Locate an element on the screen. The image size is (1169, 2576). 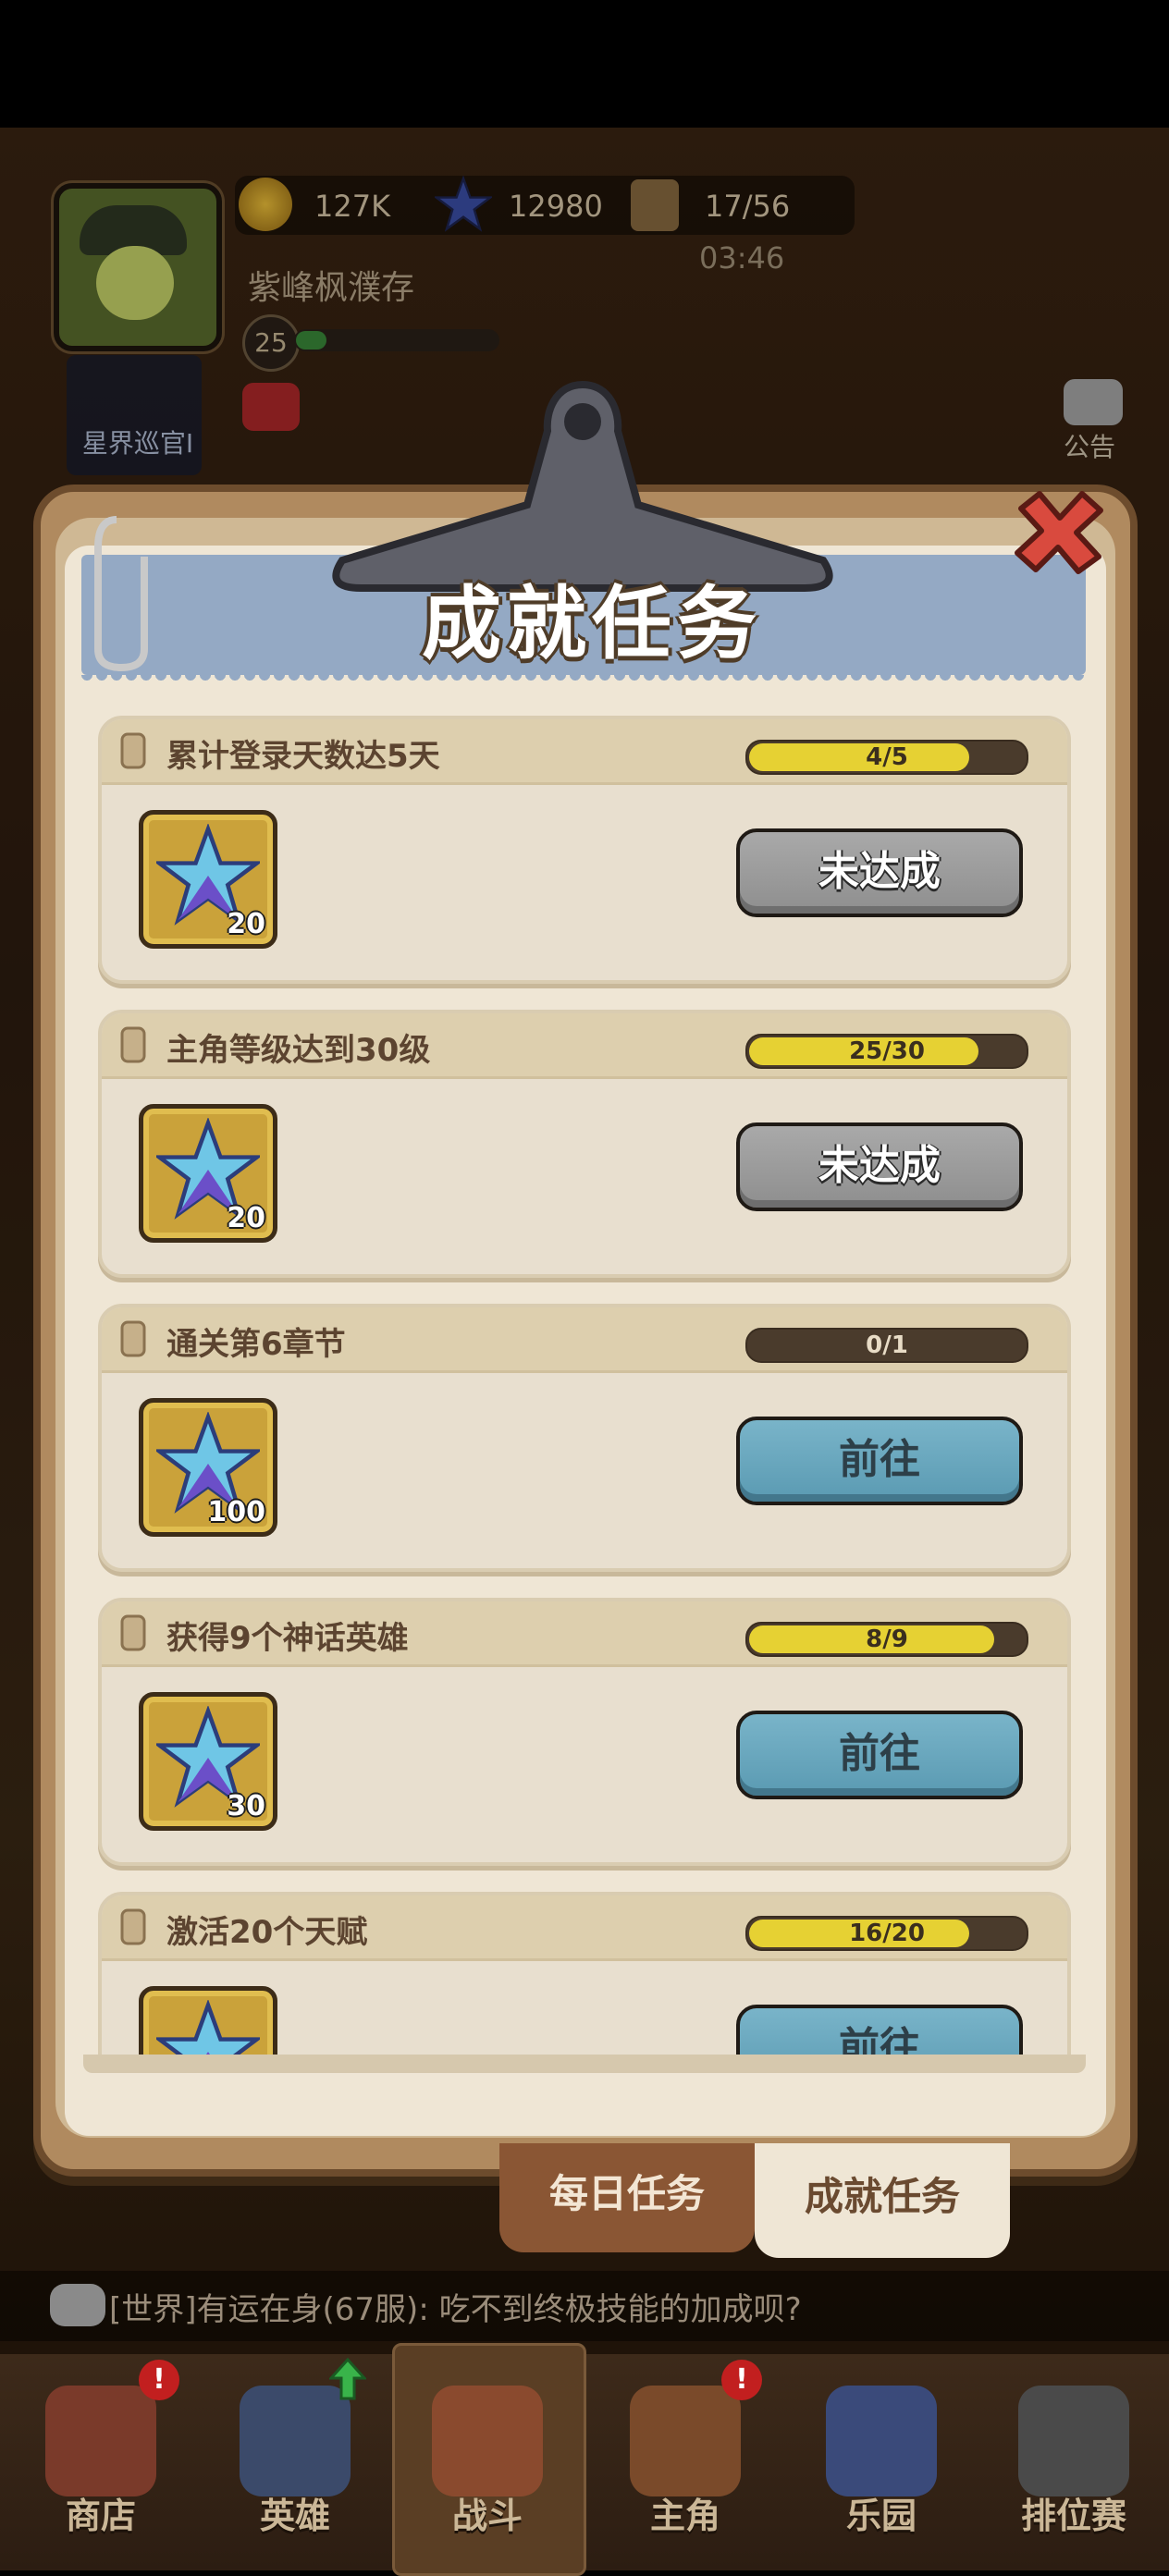
shop-alert-icon: ! is located at coordinates (159, 2380).